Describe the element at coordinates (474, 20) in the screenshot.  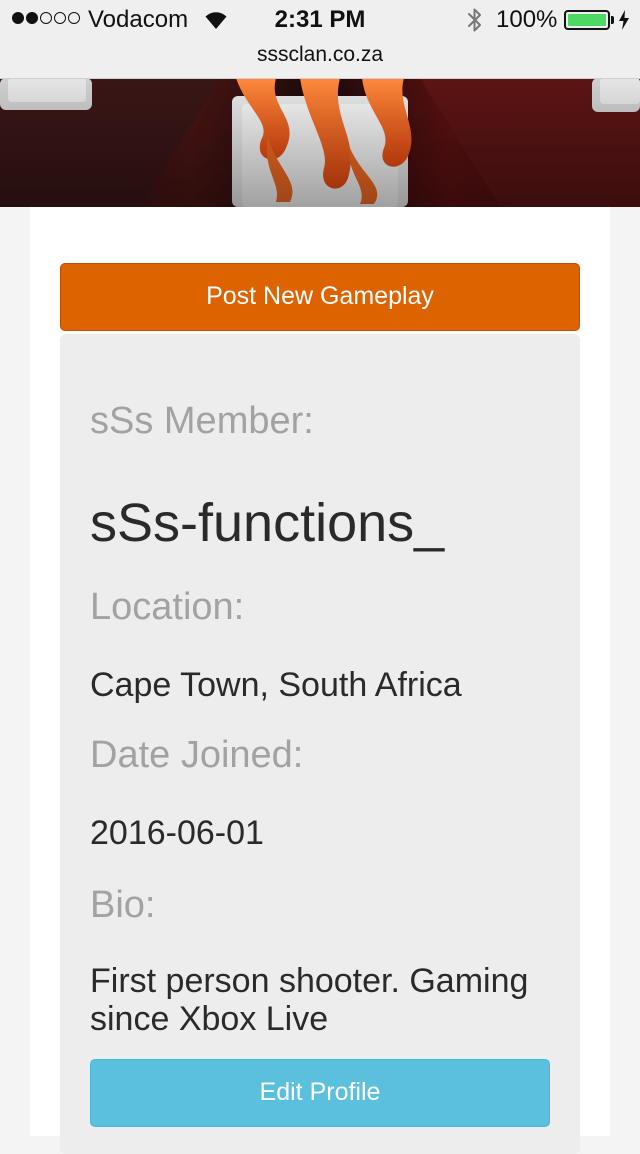
I see `bluetooth-icon` at that location.